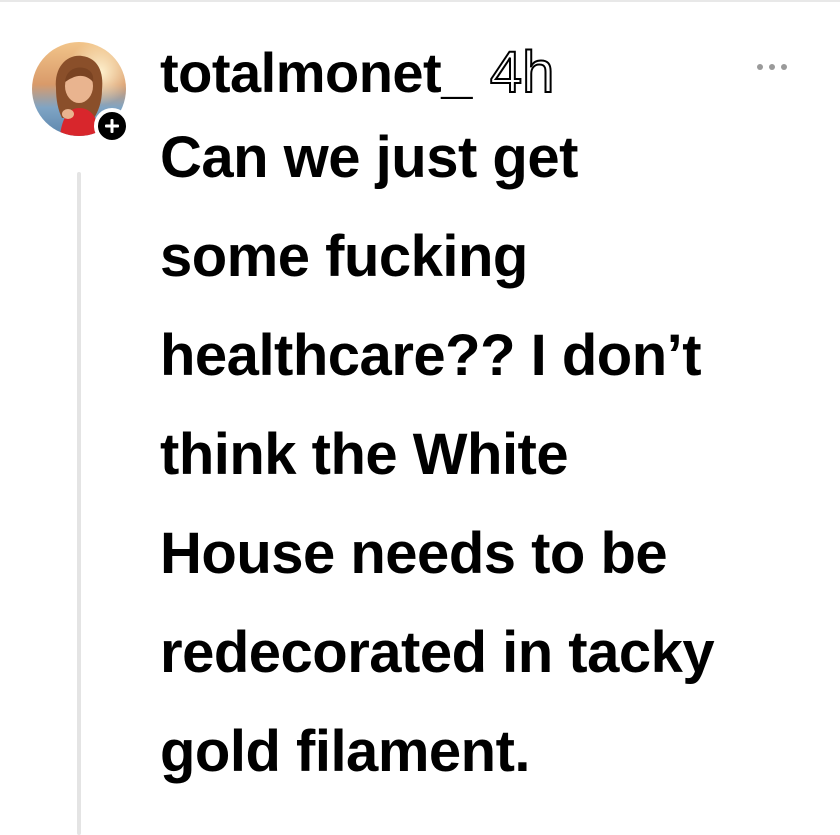 This screenshot has height=835, width=840. I want to click on post-header: totalmonet_ 4h, so click(358, 73).